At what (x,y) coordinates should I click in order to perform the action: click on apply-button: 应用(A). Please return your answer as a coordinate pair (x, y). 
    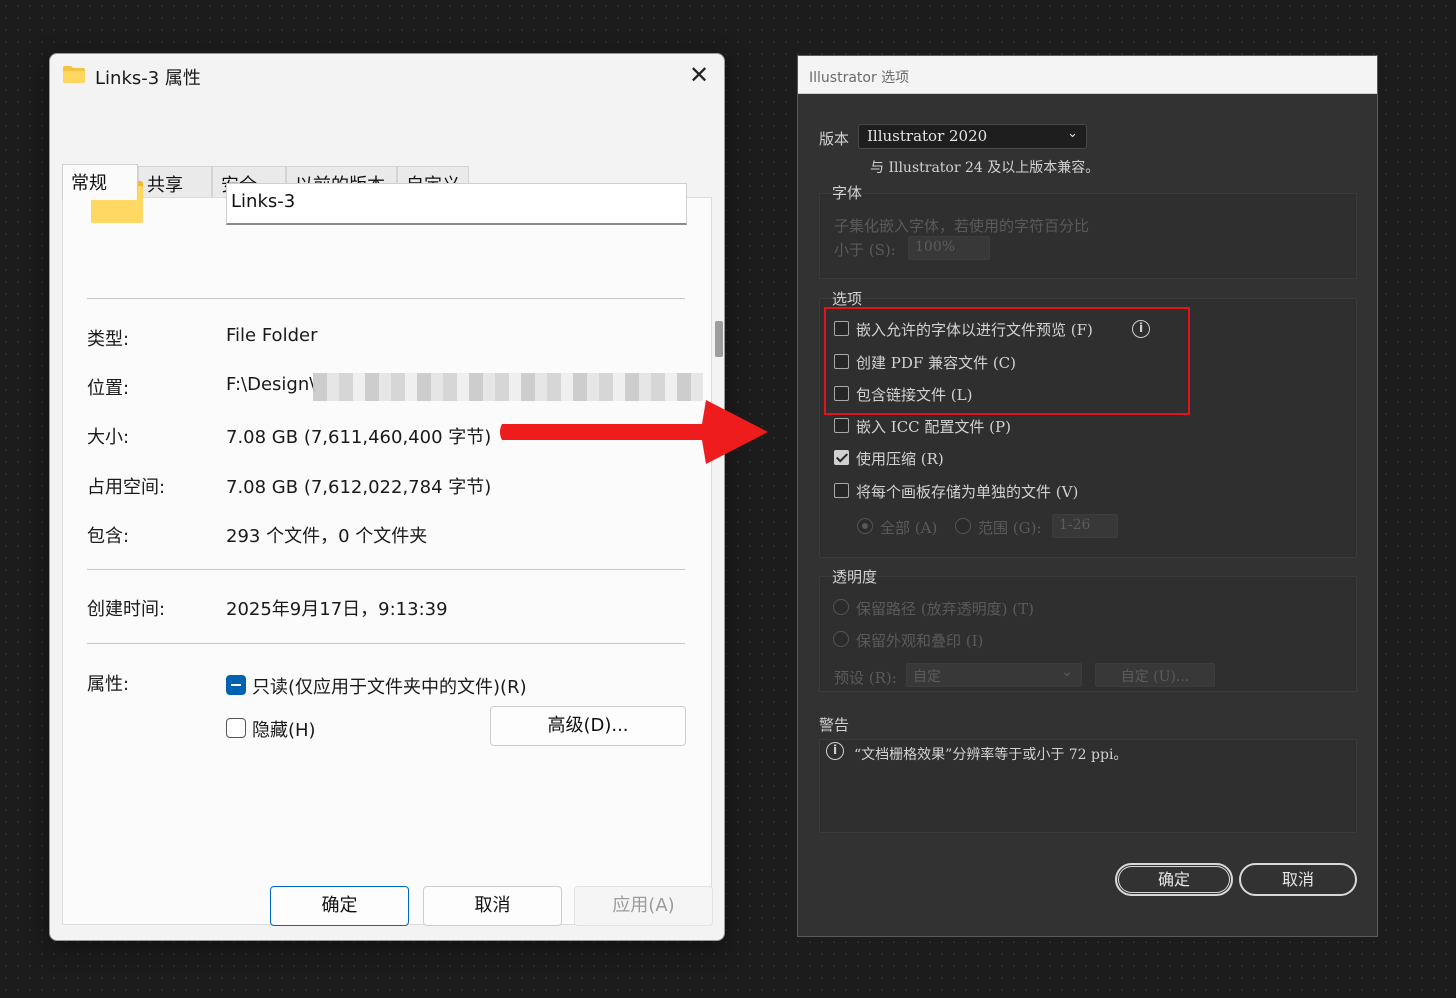
    Looking at the image, I should click on (643, 906).